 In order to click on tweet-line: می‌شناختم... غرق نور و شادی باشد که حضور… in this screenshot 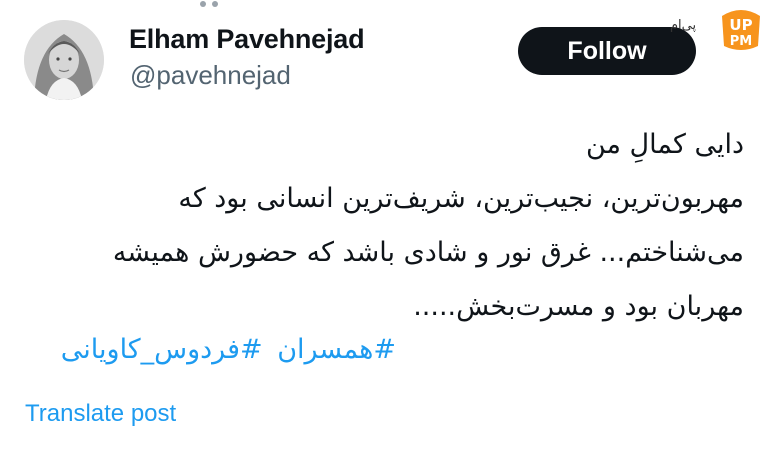, I will do `click(428, 252)`.